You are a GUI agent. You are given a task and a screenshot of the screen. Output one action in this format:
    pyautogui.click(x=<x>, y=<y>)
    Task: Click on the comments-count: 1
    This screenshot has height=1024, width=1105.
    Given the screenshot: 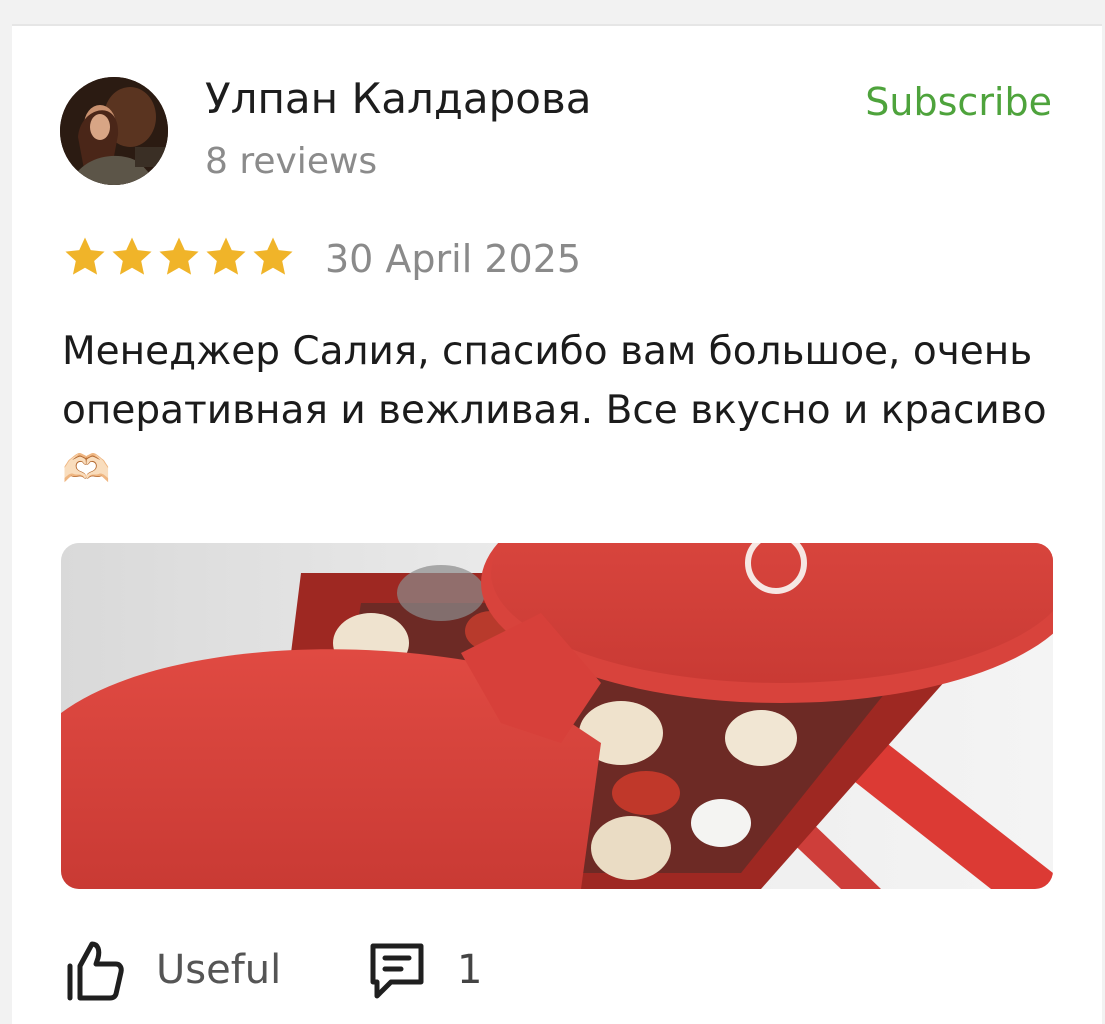 What is the action you would take?
    pyautogui.click(x=470, y=970)
    